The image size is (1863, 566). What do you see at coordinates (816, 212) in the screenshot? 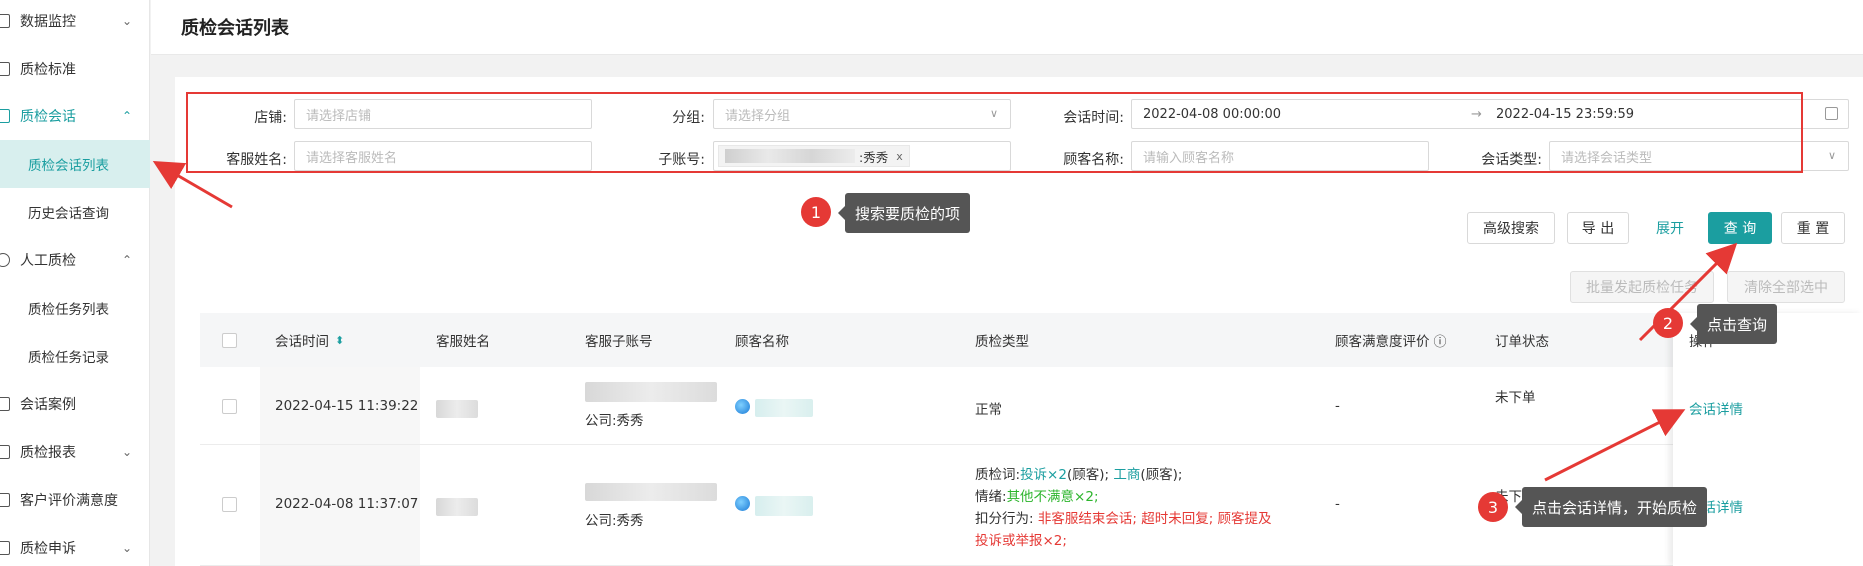
I see `step-badge: 1` at bounding box center [816, 212].